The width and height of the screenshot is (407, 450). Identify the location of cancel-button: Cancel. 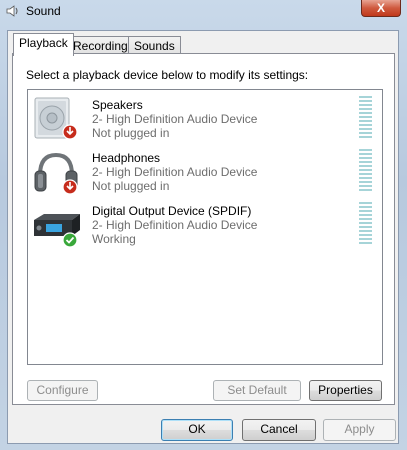
(279, 430).